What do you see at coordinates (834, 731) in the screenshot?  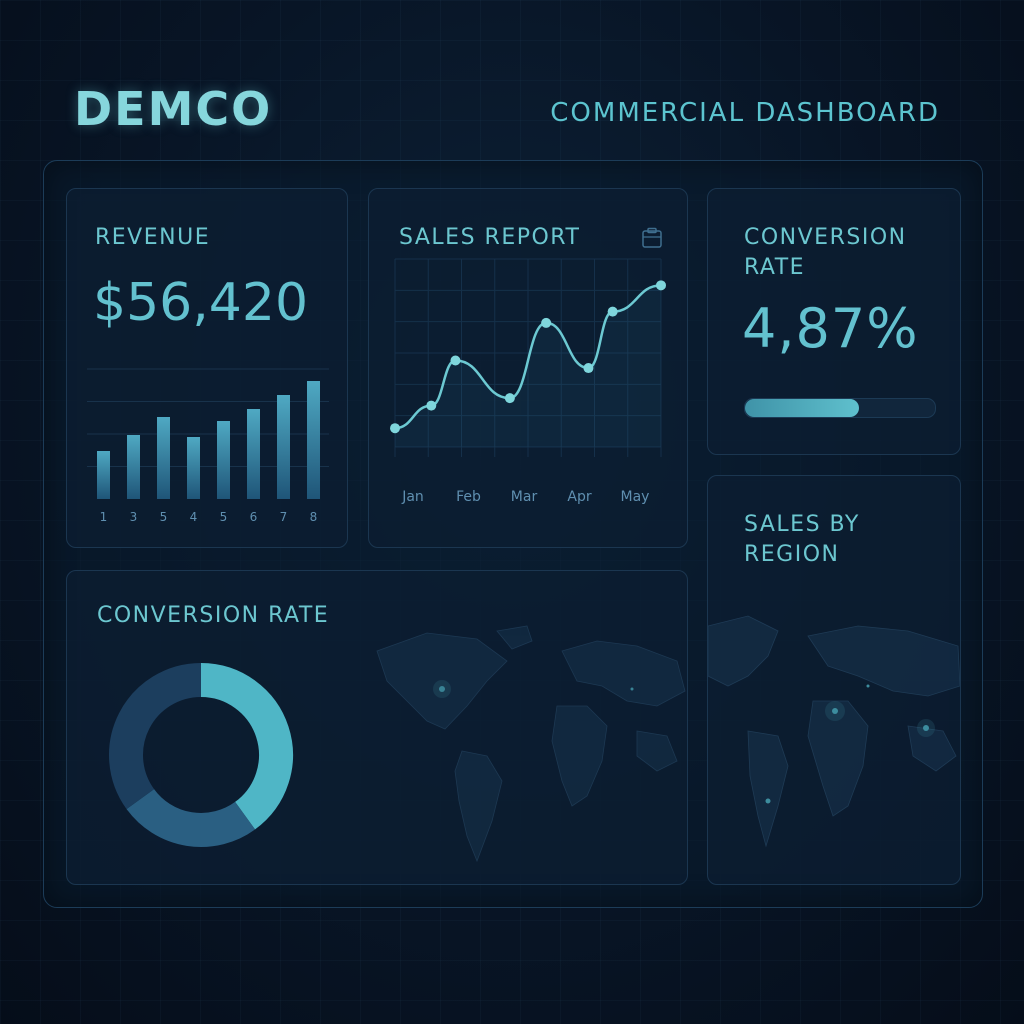 I see `region-world-map` at bounding box center [834, 731].